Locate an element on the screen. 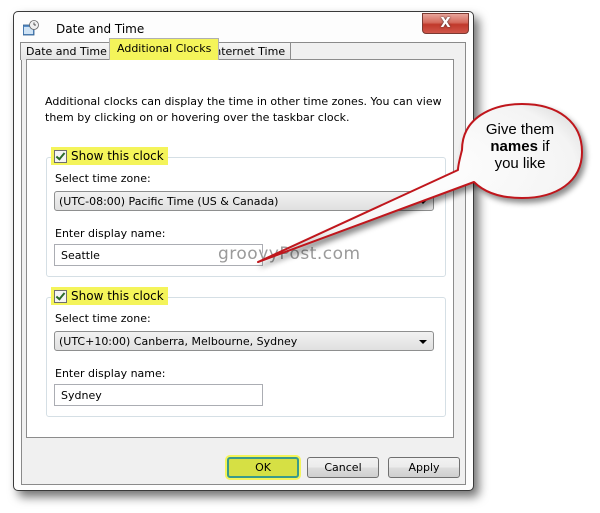 The height and width of the screenshot is (513, 600). clock-2-timezone-select: (UTC+10:00) Canberra, Melbourne, Sydney is located at coordinates (244, 341).